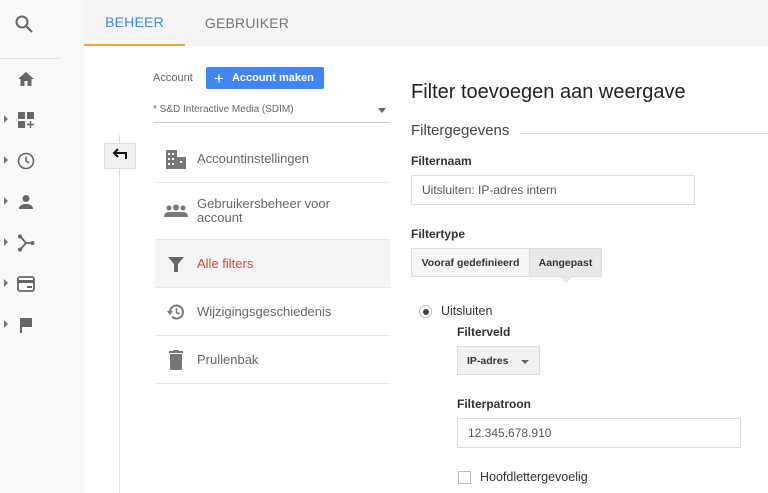 The height and width of the screenshot is (493, 768). What do you see at coordinates (494, 404) in the screenshot?
I see `filter-pattern-label: Filterpatroon` at bounding box center [494, 404].